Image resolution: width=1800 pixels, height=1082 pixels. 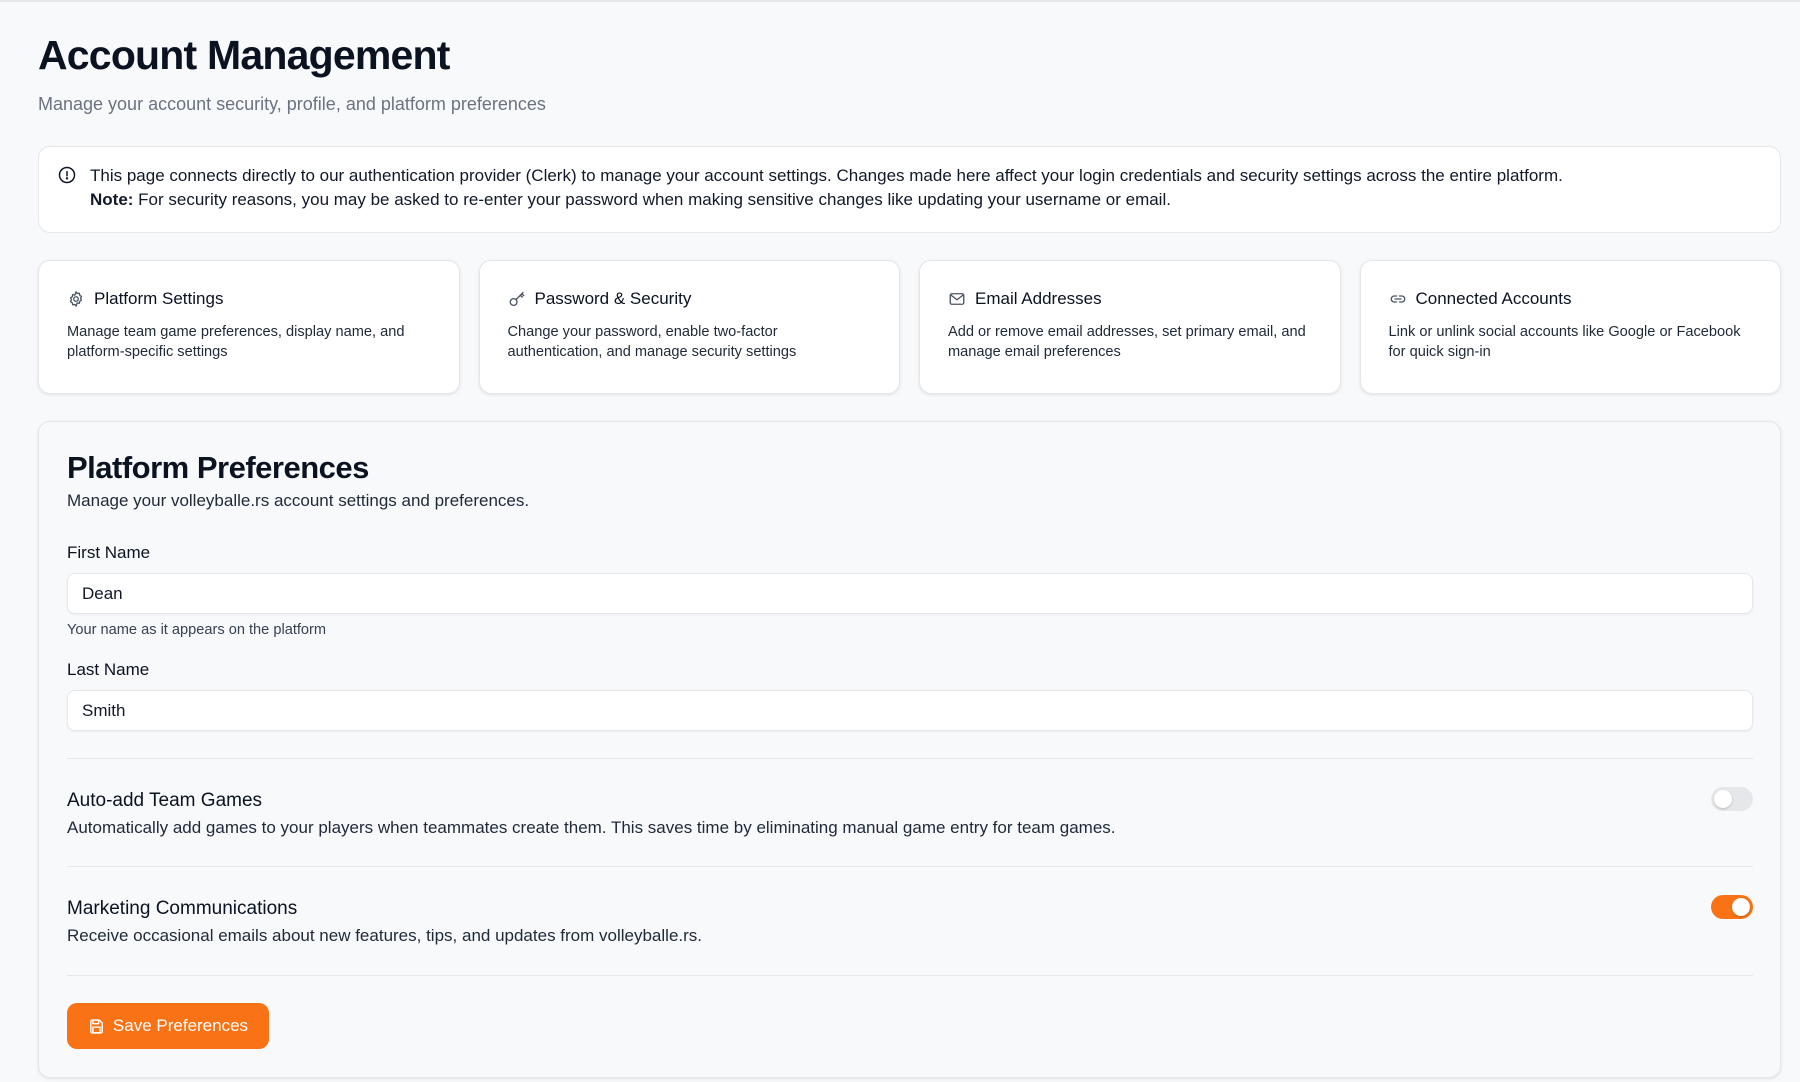 I want to click on save-icon, so click(x=96, y=1026).